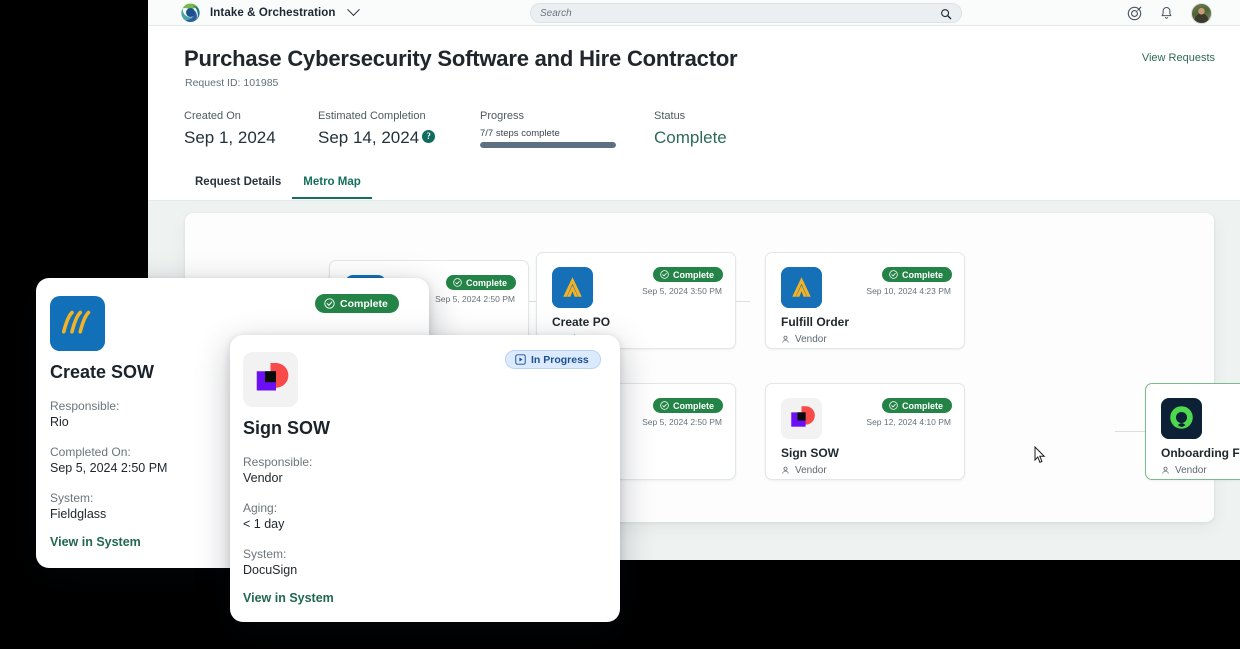 This screenshot has width=1240, height=649. What do you see at coordinates (908, 291) in the screenshot?
I see `node-timestamp: Sep 10, 2024 4:23 PM` at bounding box center [908, 291].